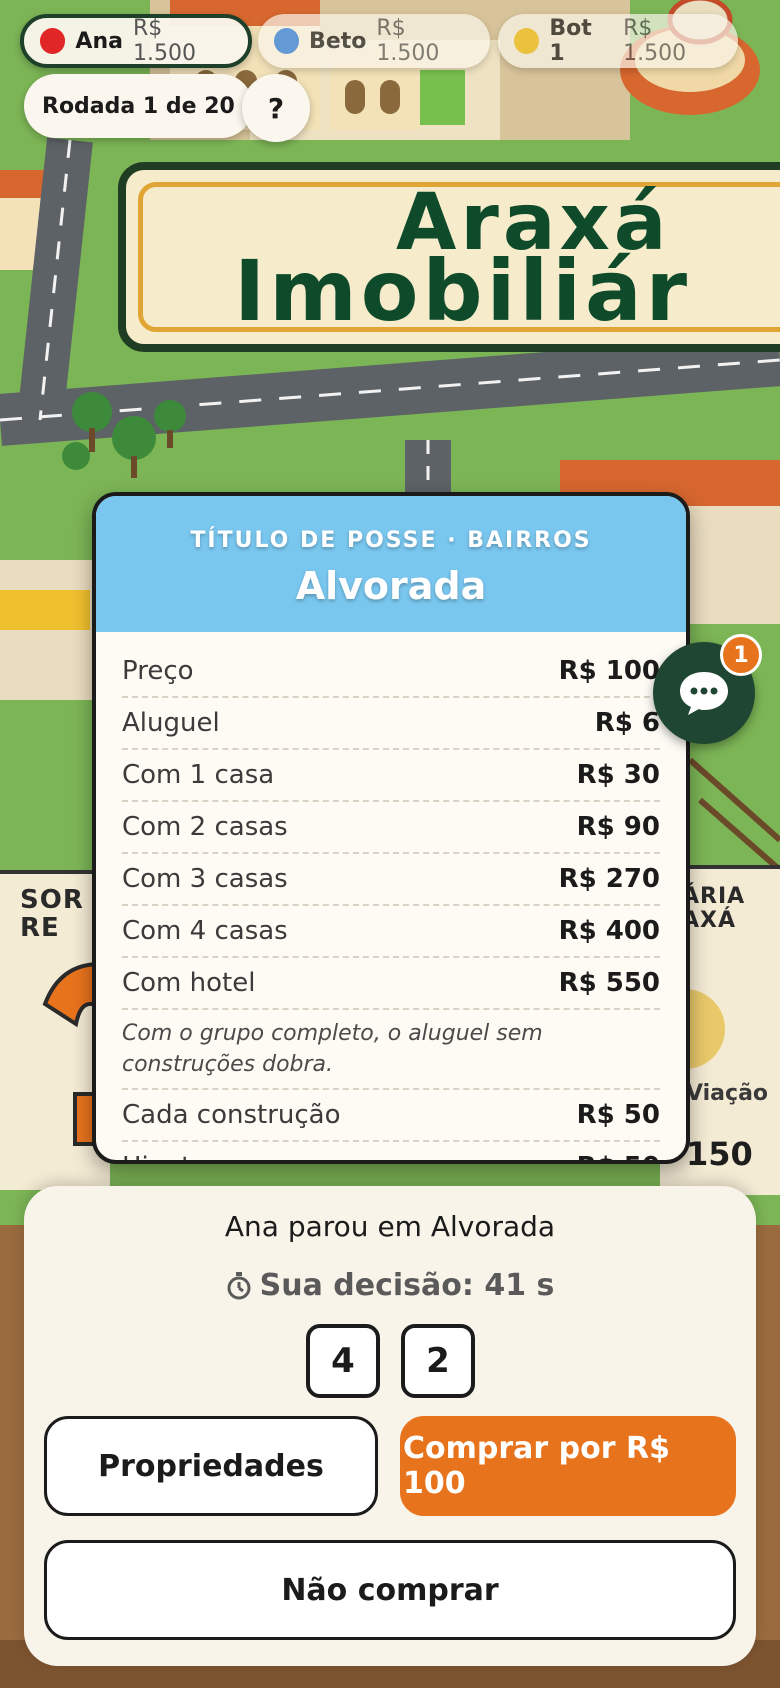 The height and width of the screenshot is (1688, 780). What do you see at coordinates (374, 41) in the screenshot?
I see `player-chip-beto: Beto R$ 1.500` at bounding box center [374, 41].